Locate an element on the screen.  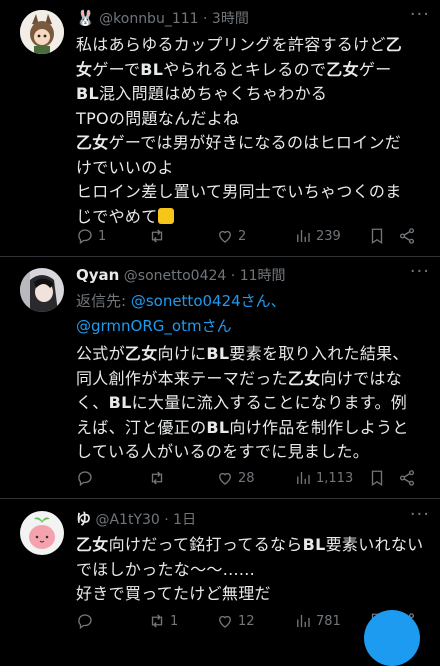
retweet-count: 1 is located at coordinates (174, 621).